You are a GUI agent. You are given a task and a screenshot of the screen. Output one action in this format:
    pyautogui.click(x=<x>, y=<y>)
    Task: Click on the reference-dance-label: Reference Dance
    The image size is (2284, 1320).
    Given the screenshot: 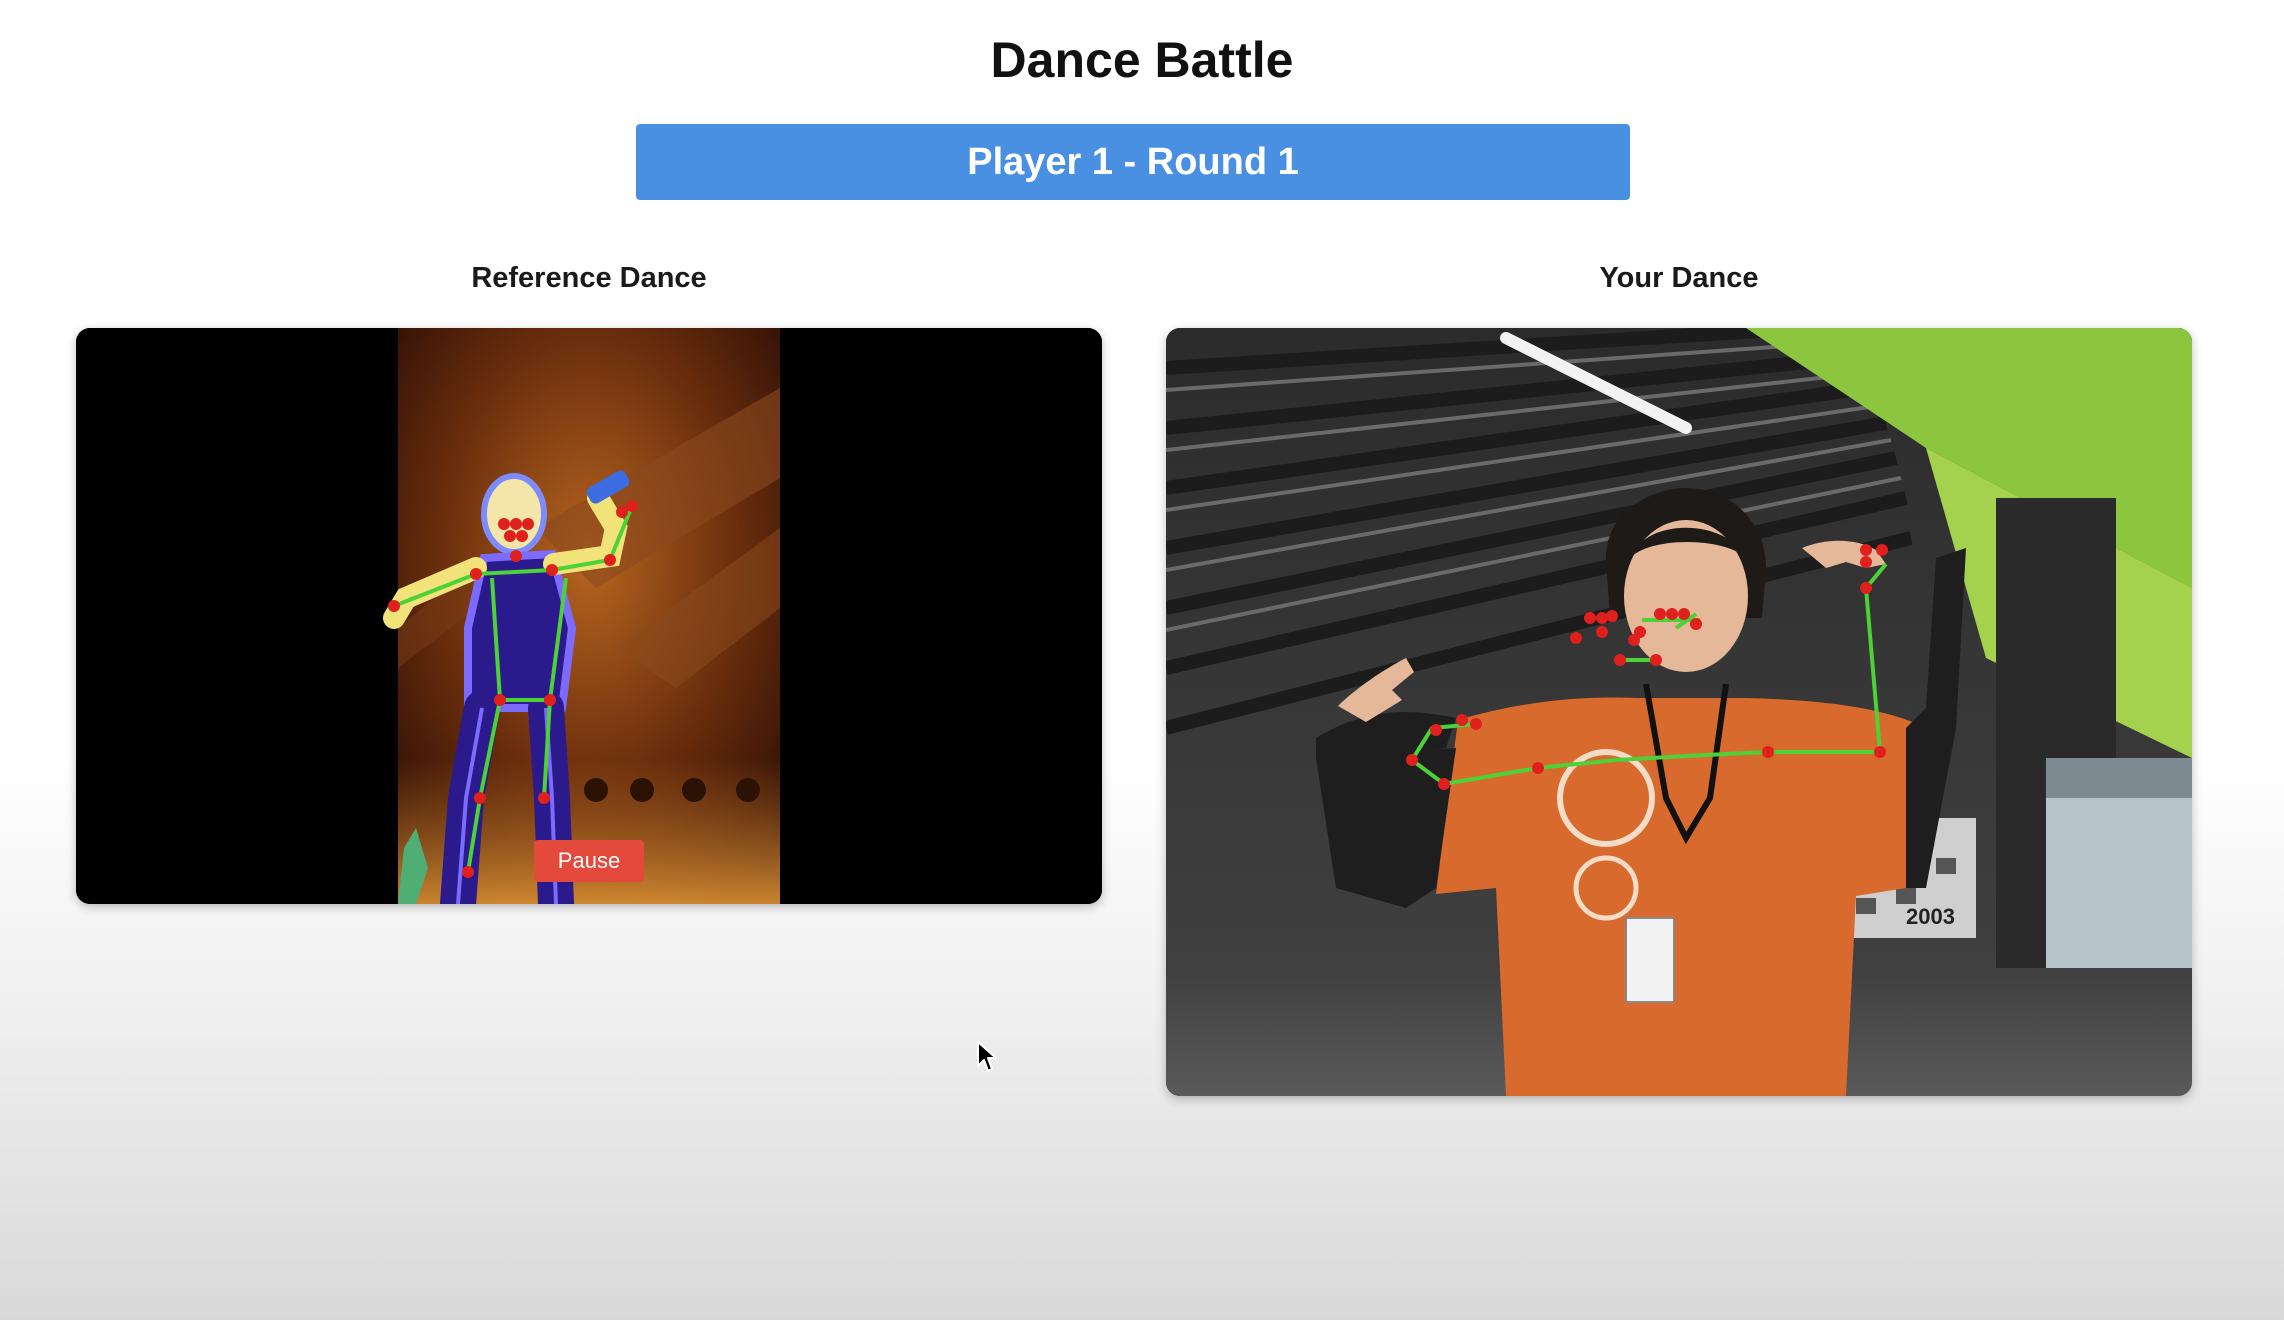 What is the action you would take?
    pyautogui.click(x=589, y=278)
    